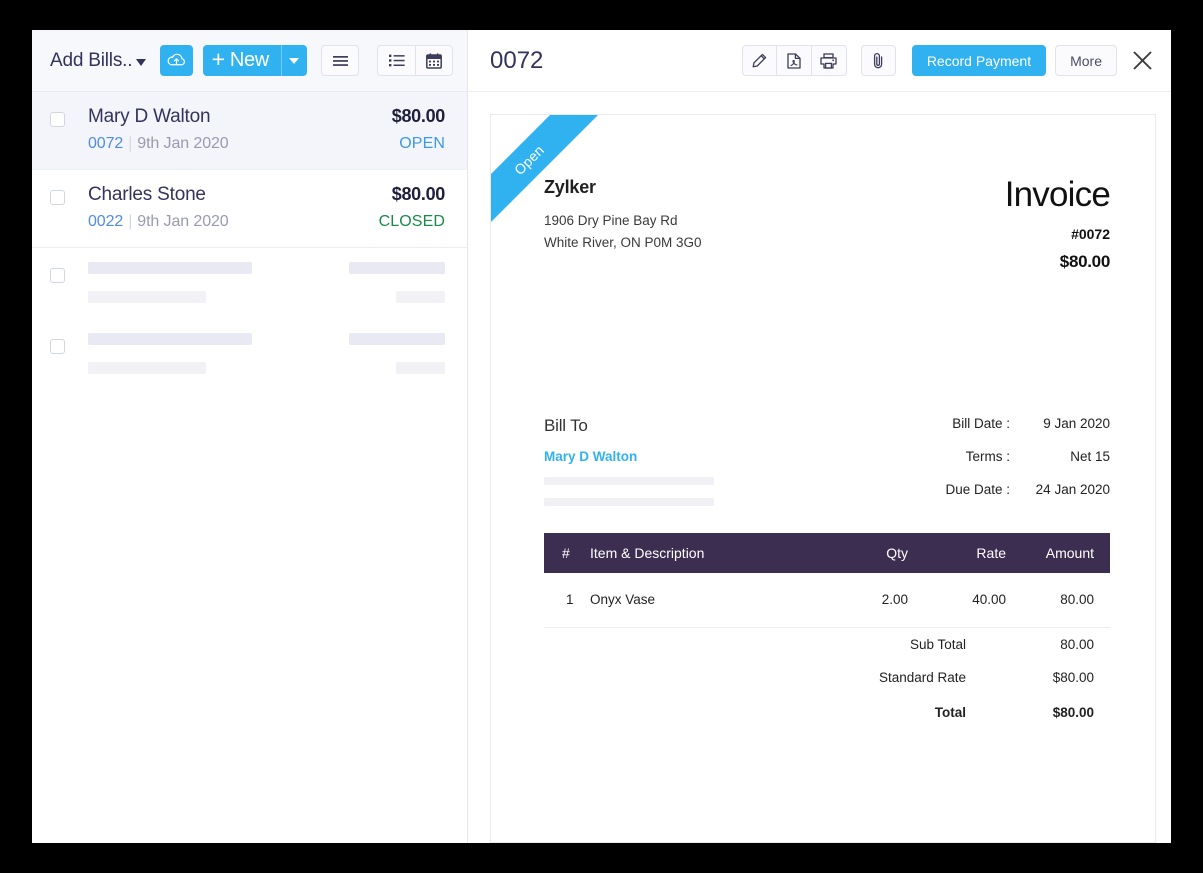 This screenshot has width=1203, height=873. What do you see at coordinates (91, 60) in the screenshot?
I see `add-bills-label: Add Bills..` at bounding box center [91, 60].